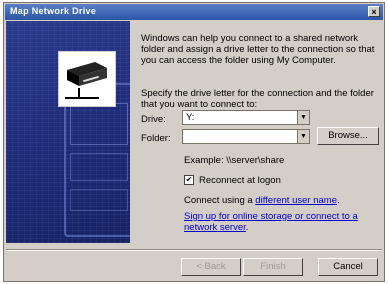  I want to click on drive-value: Y:, so click(190, 117).